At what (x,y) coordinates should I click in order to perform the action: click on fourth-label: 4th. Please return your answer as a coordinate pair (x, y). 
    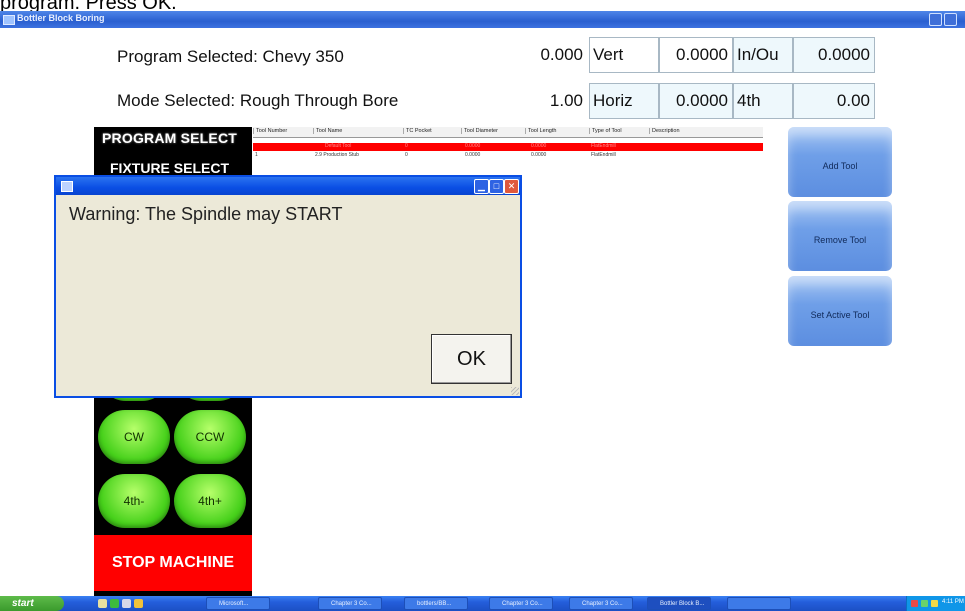
    Looking at the image, I should click on (763, 101).